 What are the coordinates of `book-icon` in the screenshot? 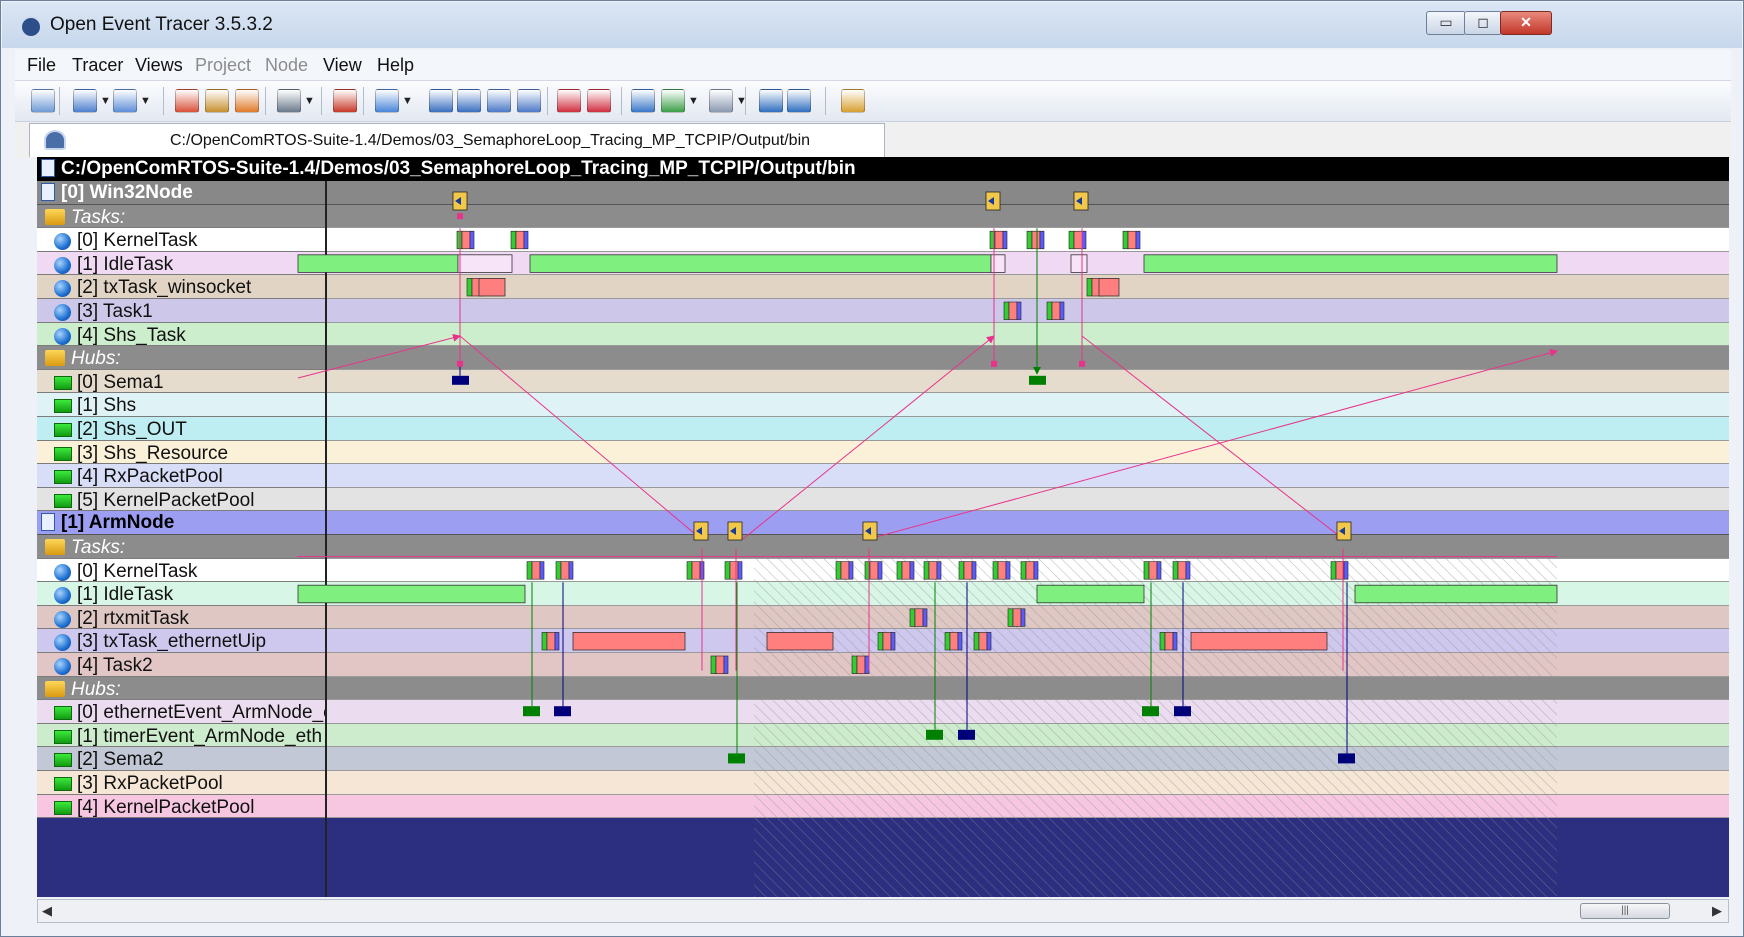 It's located at (853, 101).